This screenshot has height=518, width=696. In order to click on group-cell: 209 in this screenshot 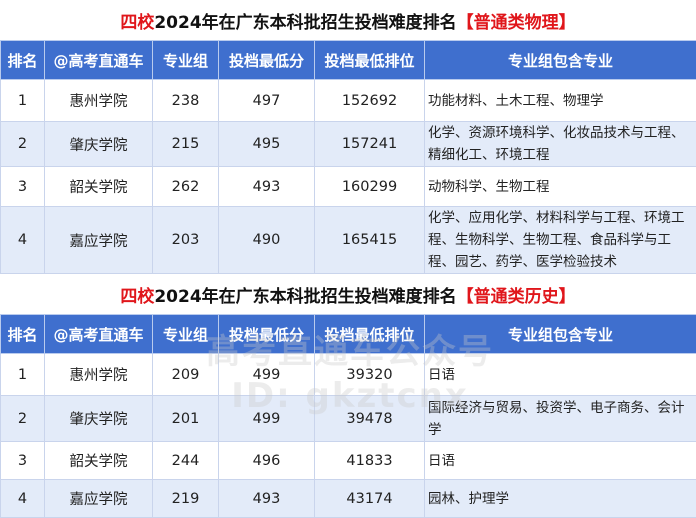, I will do `click(186, 375)`.